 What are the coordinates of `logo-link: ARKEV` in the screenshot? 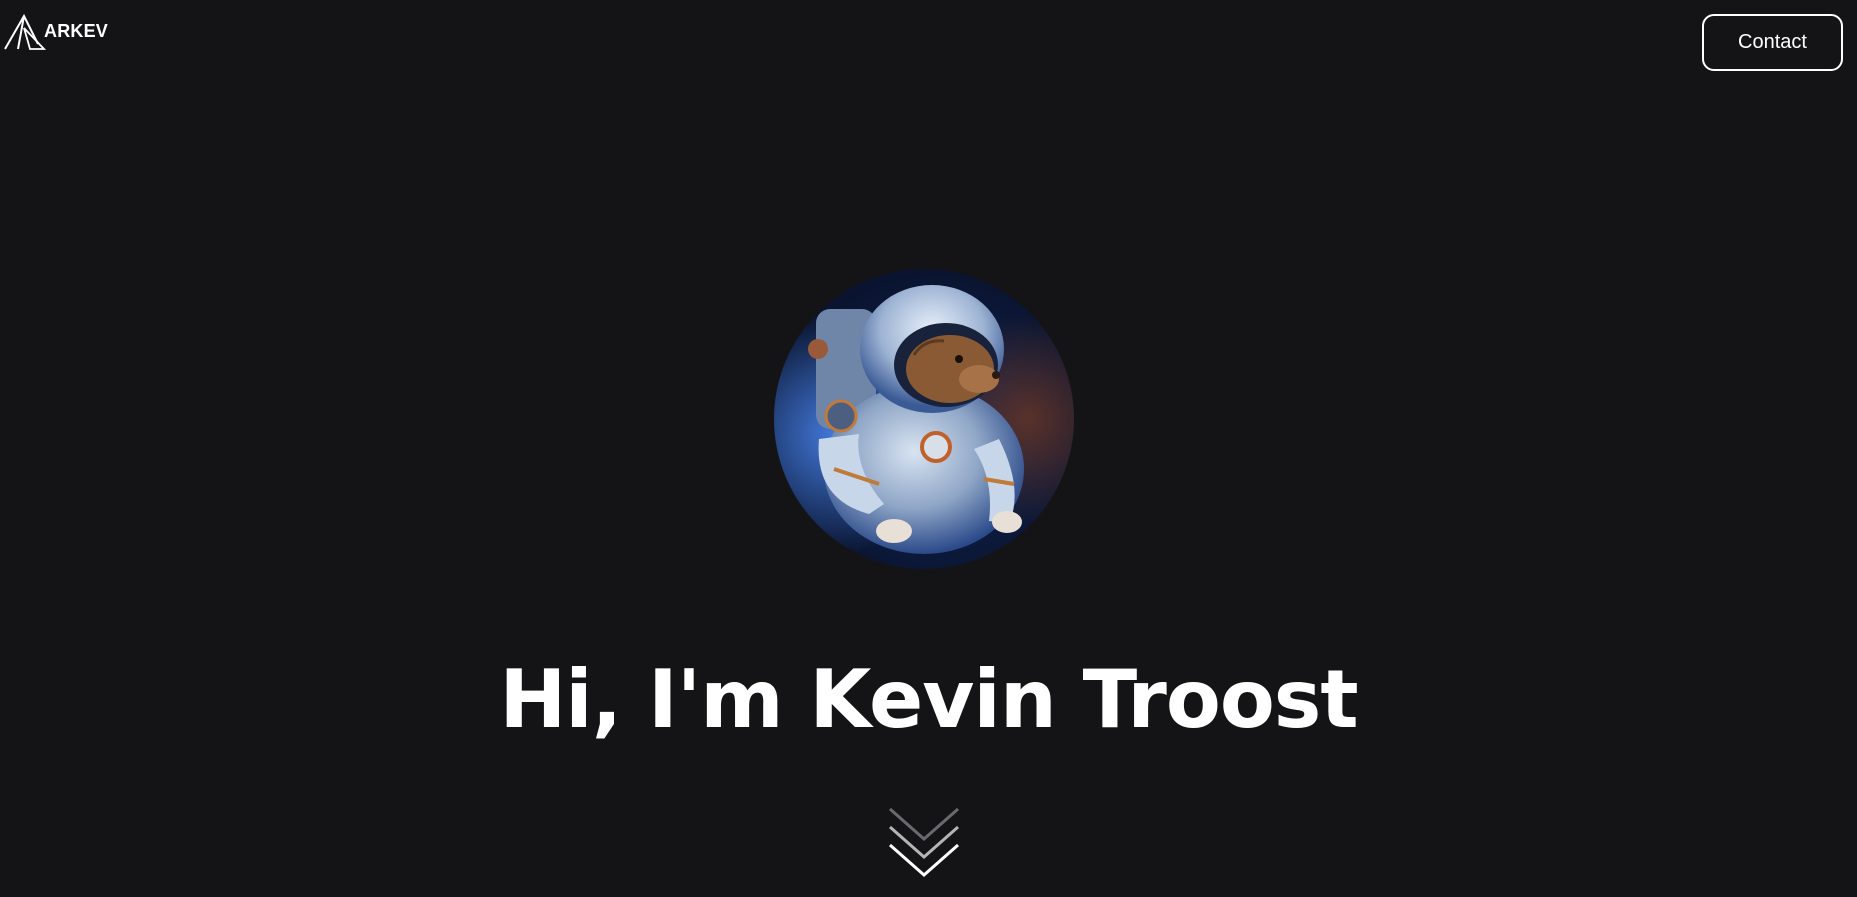 It's located at (56, 32).